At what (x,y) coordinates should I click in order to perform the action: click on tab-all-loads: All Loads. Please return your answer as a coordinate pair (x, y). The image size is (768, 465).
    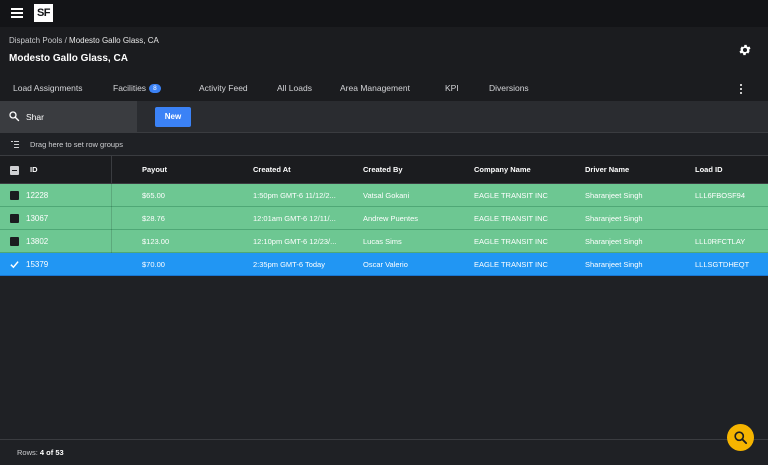
    Looking at the image, I should click on (294, 88).